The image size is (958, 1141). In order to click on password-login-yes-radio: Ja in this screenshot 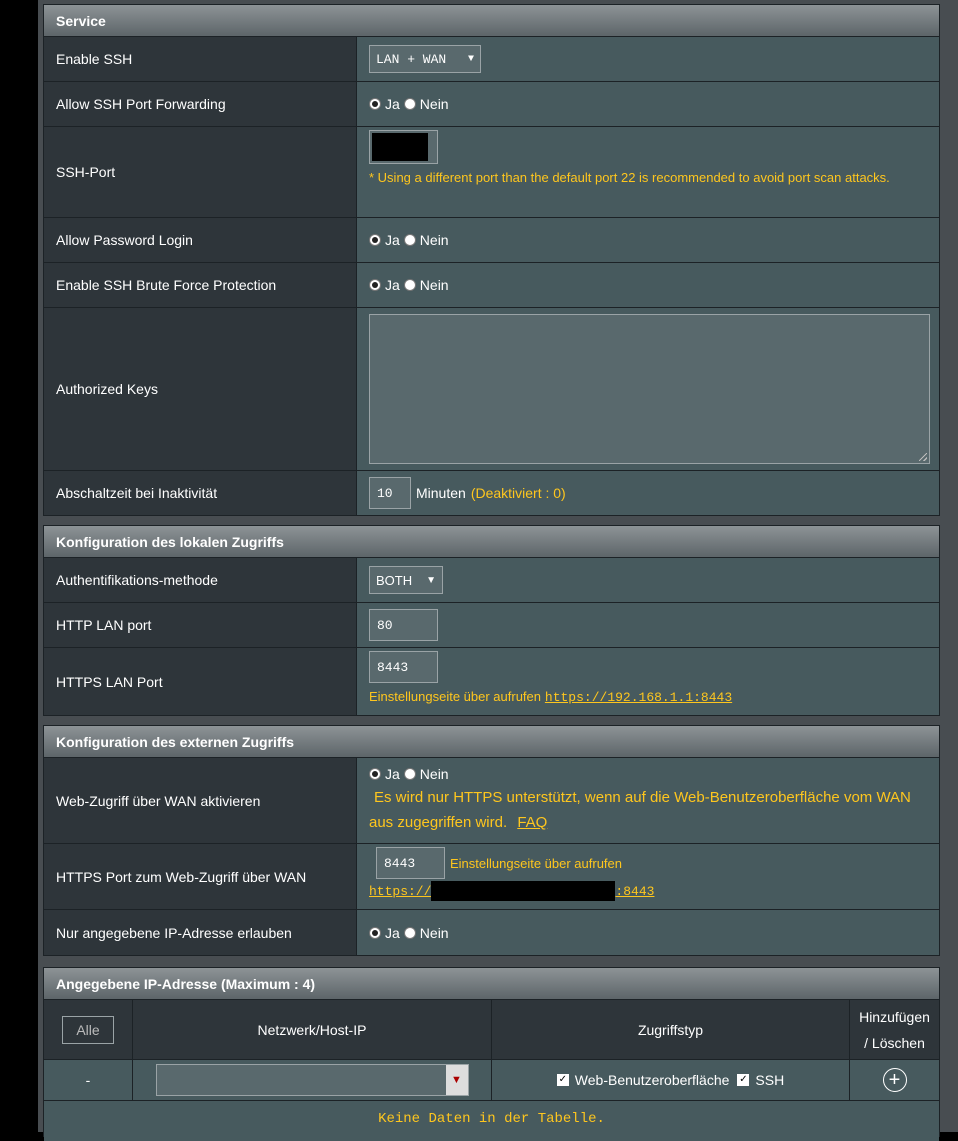, I will do `click(384, 240)`.